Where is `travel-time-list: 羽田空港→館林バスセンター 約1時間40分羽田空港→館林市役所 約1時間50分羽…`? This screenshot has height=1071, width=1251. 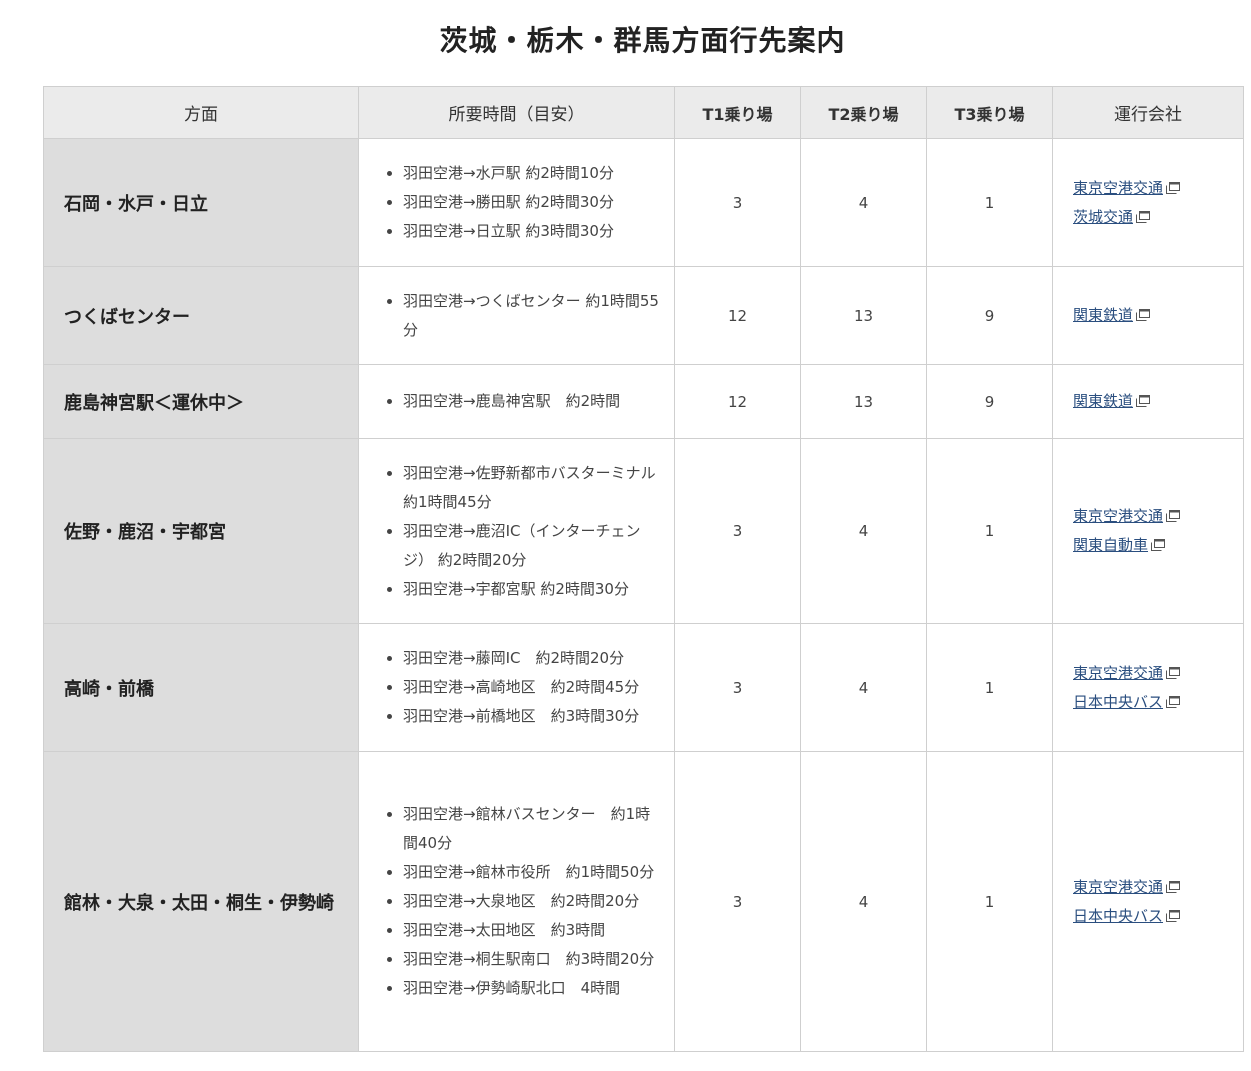
travel-time-list: 羽田空港→館林バスセンター 約1時間40分羽田空港→館林市役所 約1時間50分羽… is located at coordinates (517, 901).